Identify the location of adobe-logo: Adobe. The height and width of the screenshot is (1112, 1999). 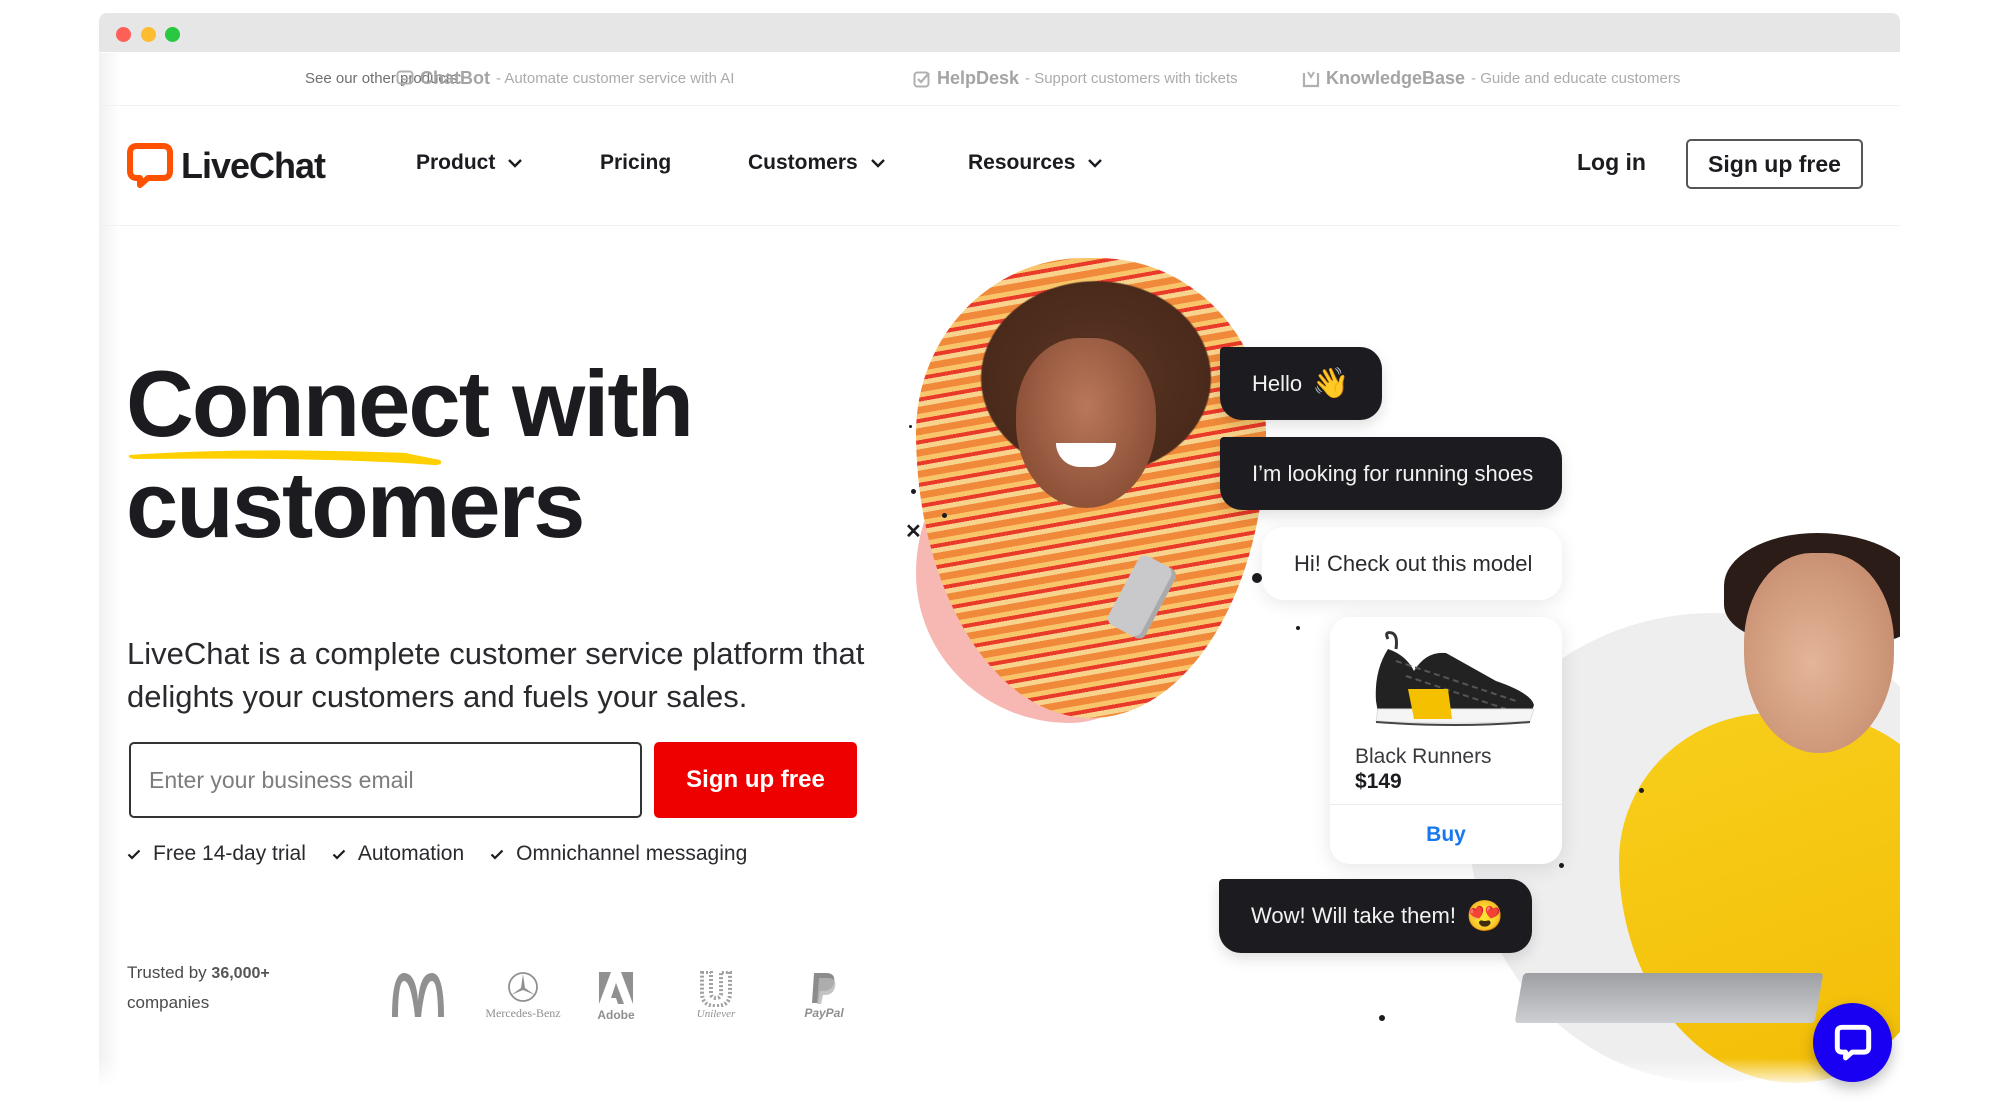
(616, 996).